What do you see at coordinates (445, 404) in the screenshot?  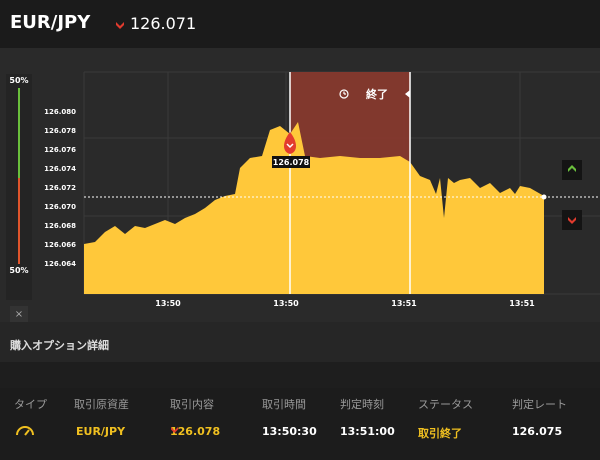 I see `col-status: ステータス` at bounding box center [445, 404].